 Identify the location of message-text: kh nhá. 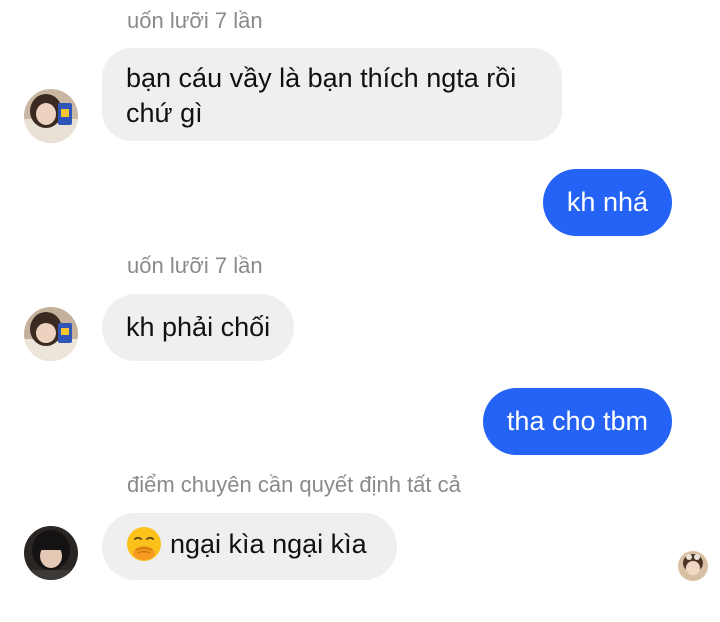
(607, 202).